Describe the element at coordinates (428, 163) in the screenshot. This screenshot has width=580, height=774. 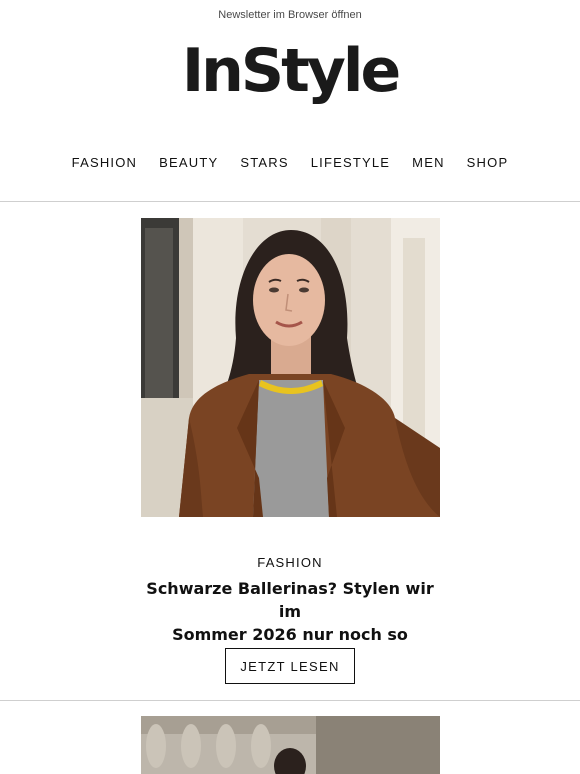
I see `nav-item-men: MEN` at that location.